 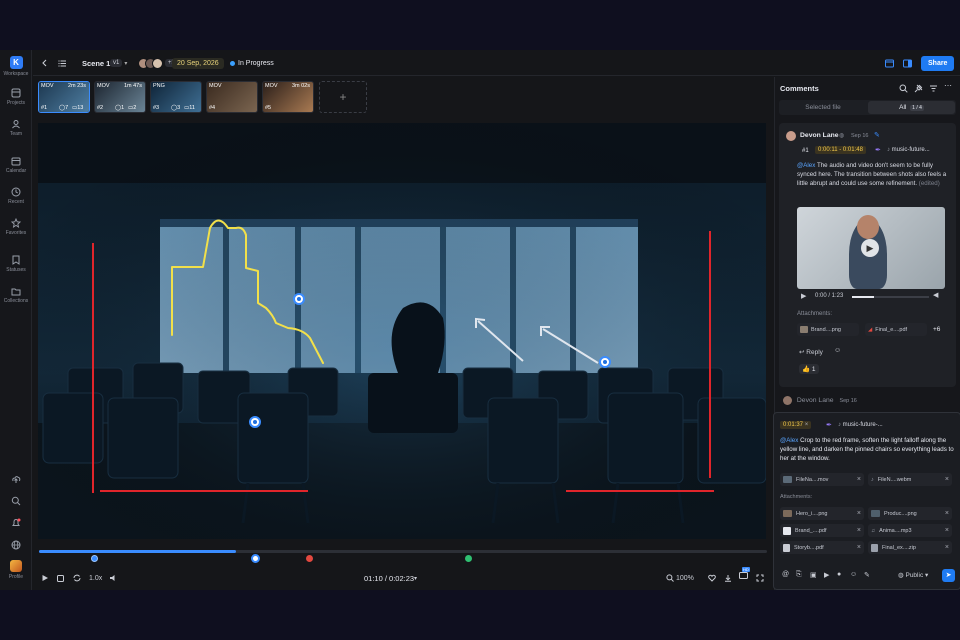 What do you see at coordinates (16, 66) in the screenshot?
I see `rail-workspace: K Workspace` at bounding box center [16, 66].